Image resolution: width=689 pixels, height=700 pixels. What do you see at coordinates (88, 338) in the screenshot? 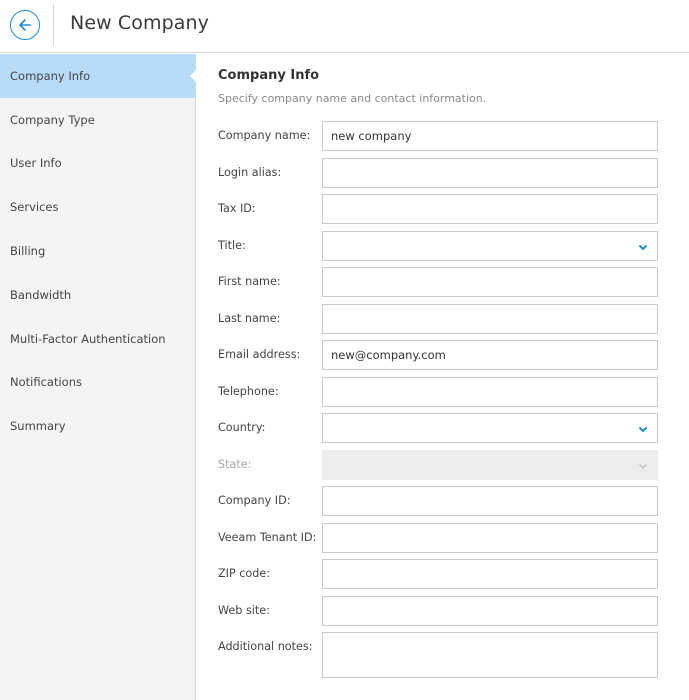
I see `sidebar-item-label: Multi-Factor Authentication` at bounding box center [88, 338].